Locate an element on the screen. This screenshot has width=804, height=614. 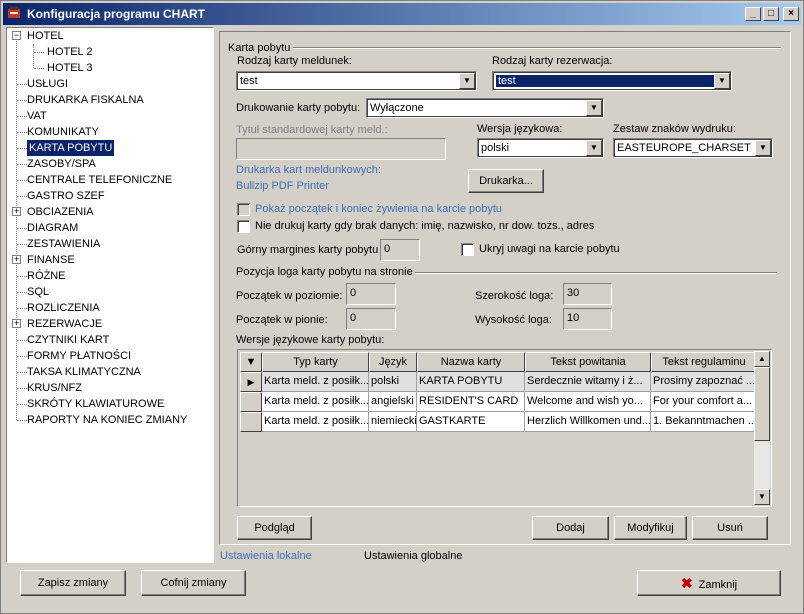
tab-global-settings: Ustawienia globalne is located at coordinates (413, 556).